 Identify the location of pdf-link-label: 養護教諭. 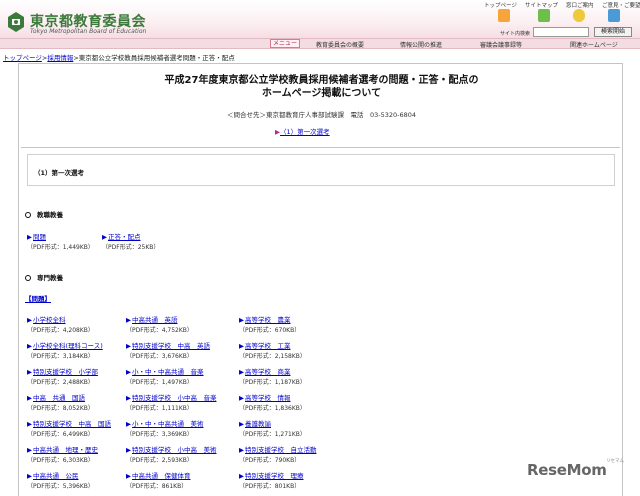
(258, 424).